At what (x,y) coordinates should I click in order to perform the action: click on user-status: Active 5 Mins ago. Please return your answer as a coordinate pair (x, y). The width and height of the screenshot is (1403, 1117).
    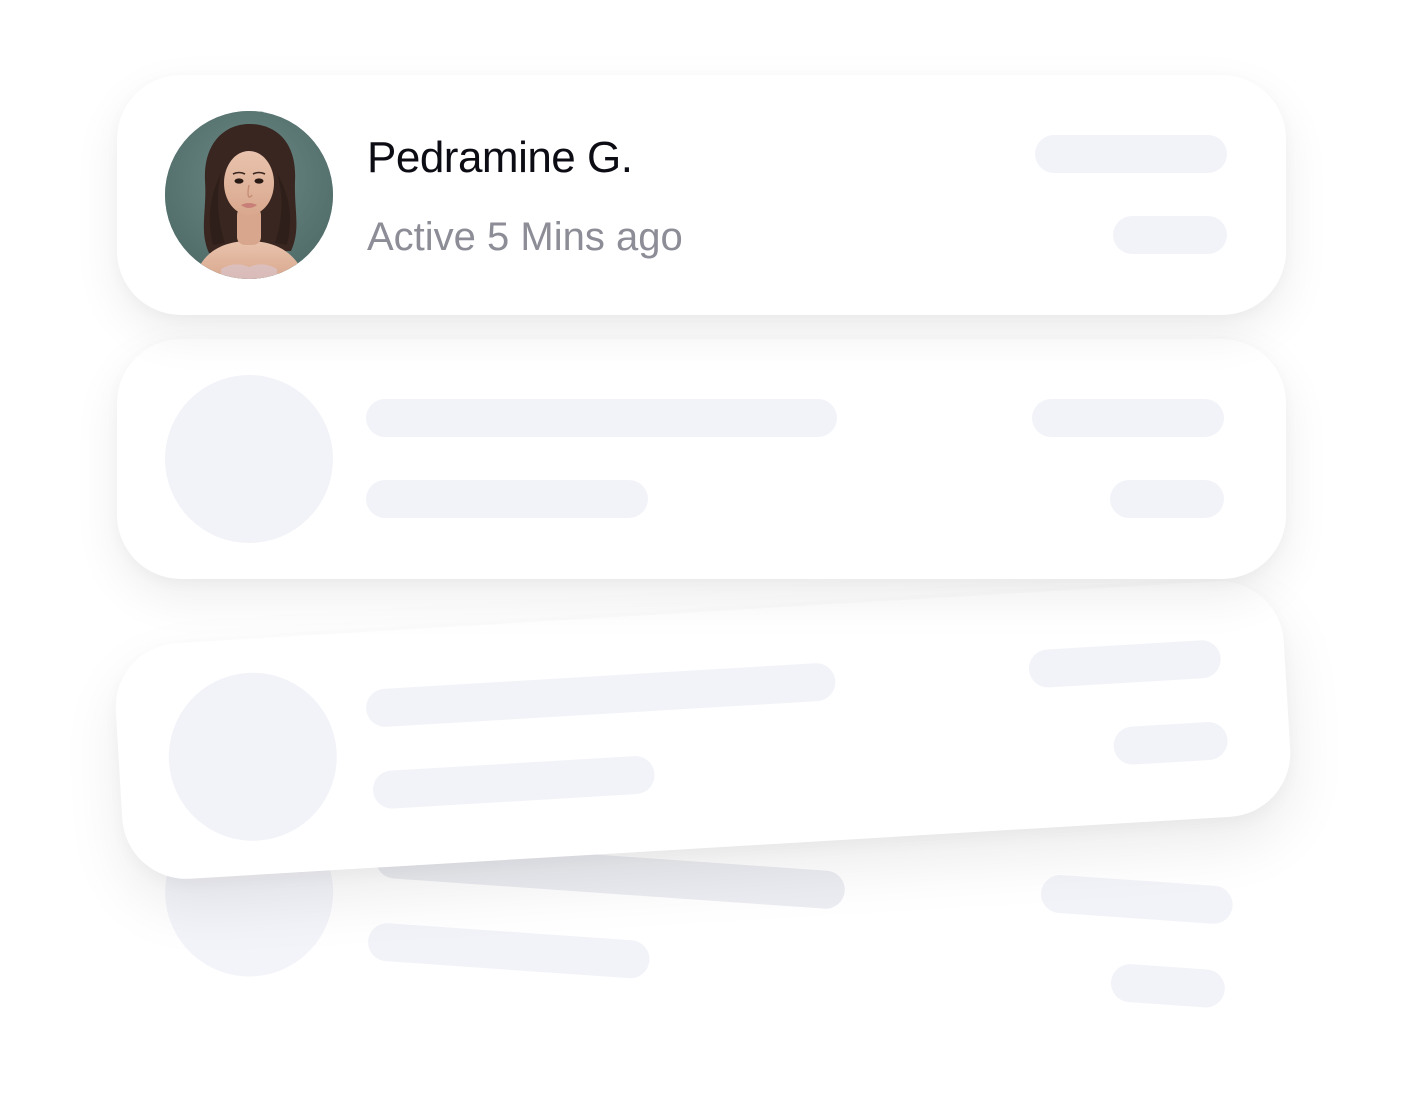
    Looking at the image, I should click on (525, 237).